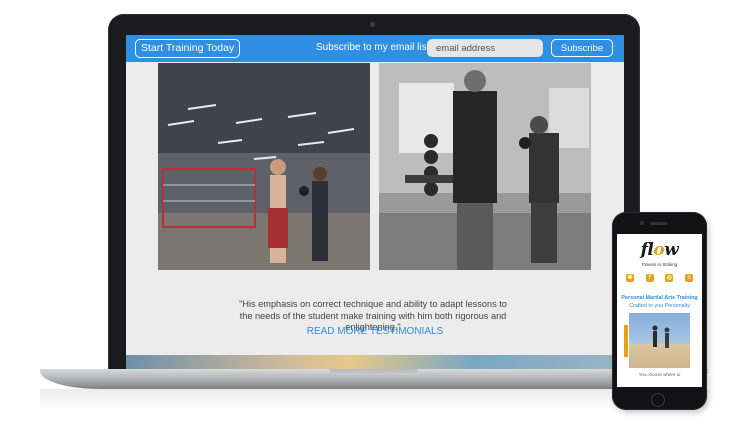 The width and height of the screenshot is (750, 426). I want to click on logo-text-accent: o, so click(659, 250).